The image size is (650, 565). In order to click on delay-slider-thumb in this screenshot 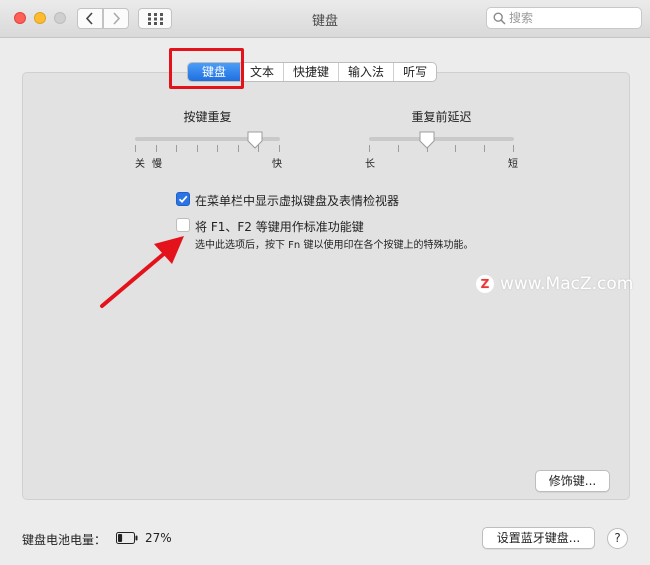, I will do `click(427, 140)`.